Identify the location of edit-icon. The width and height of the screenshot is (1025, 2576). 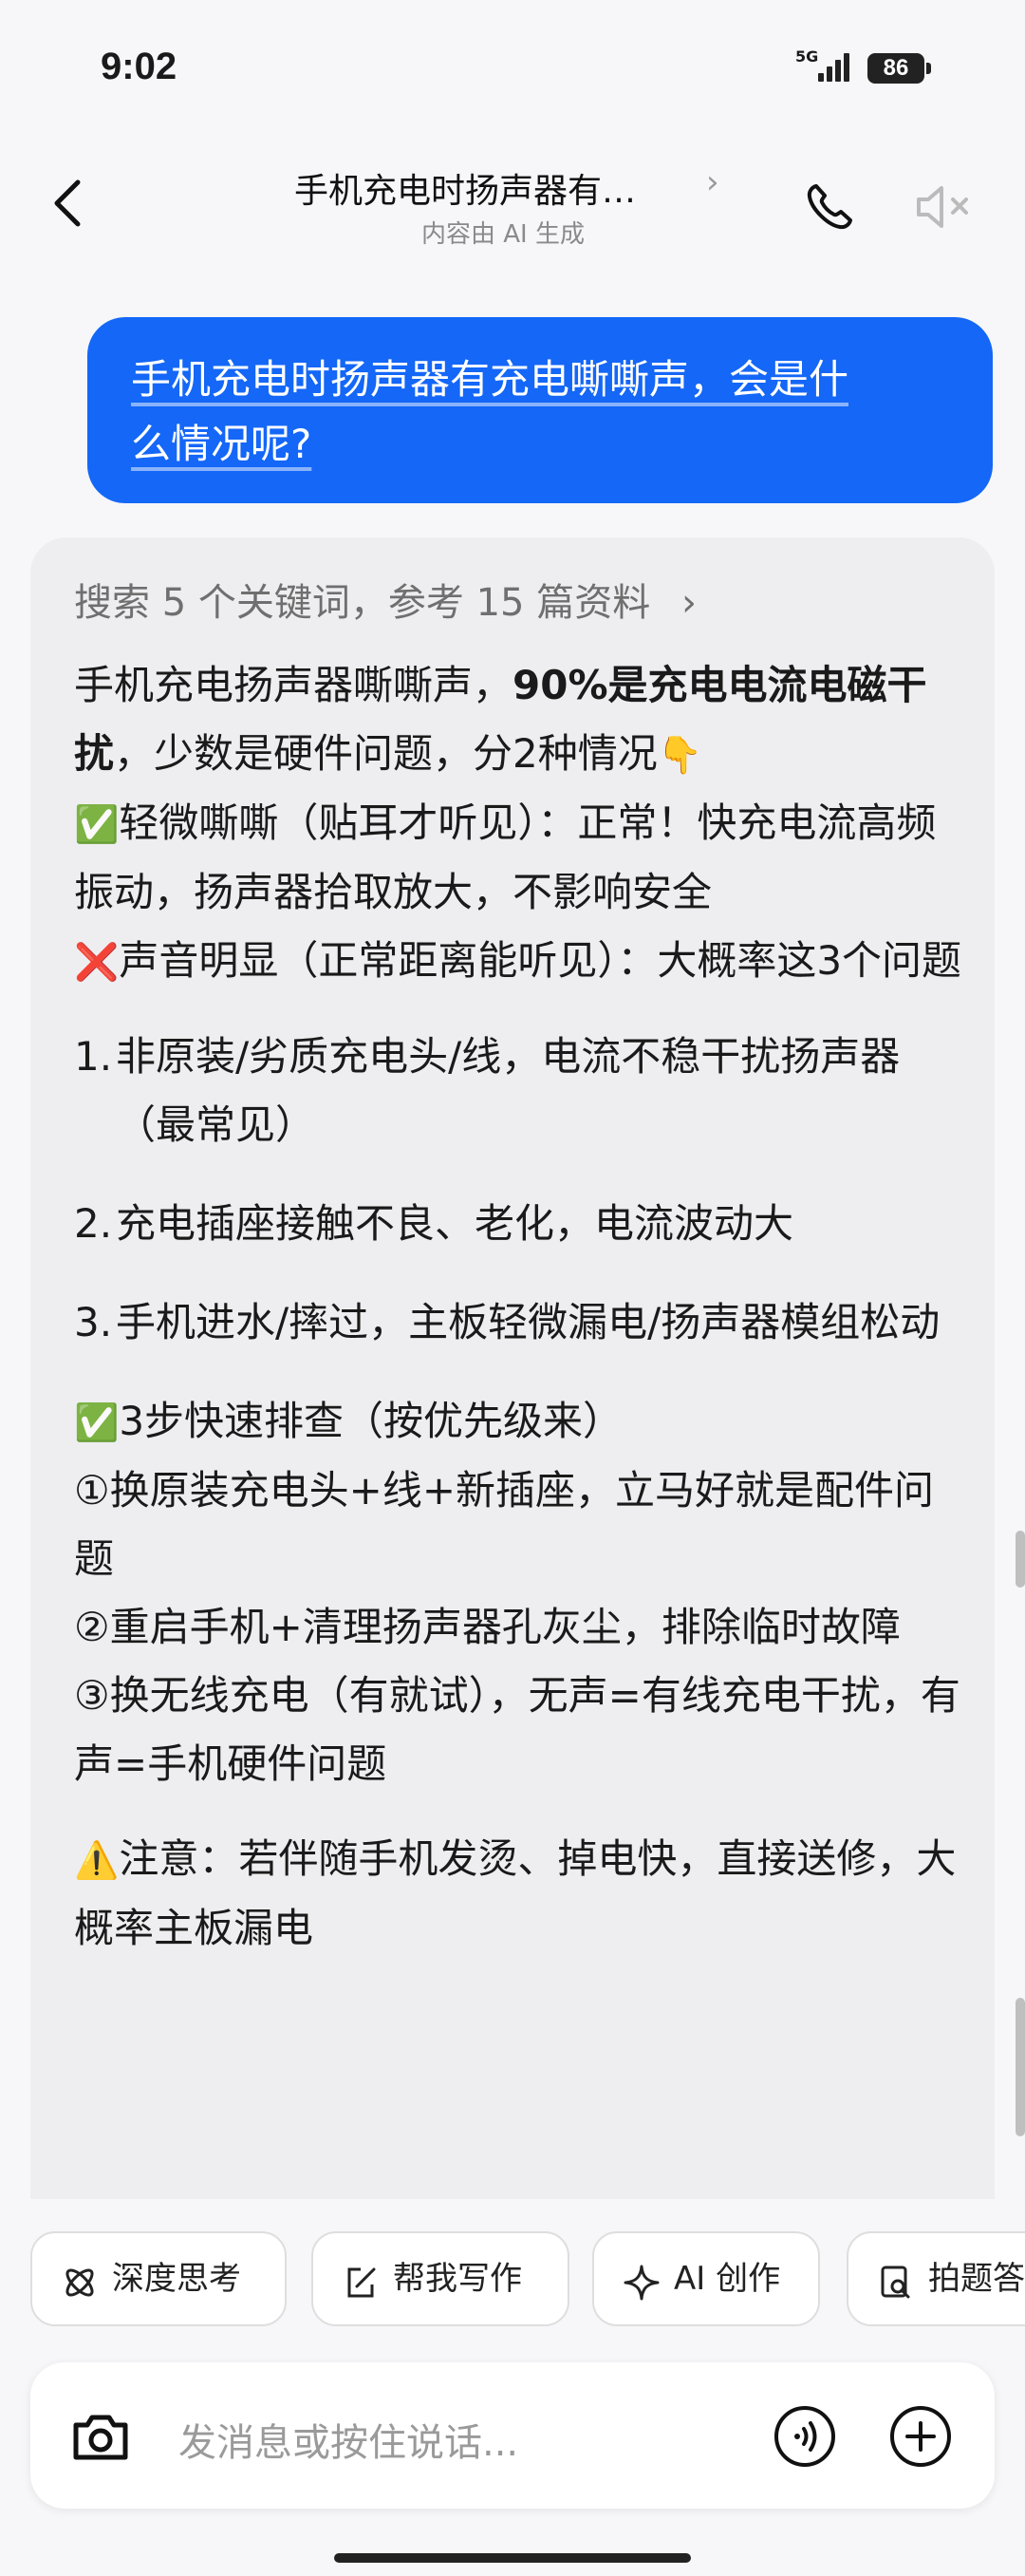
(362, 2282).